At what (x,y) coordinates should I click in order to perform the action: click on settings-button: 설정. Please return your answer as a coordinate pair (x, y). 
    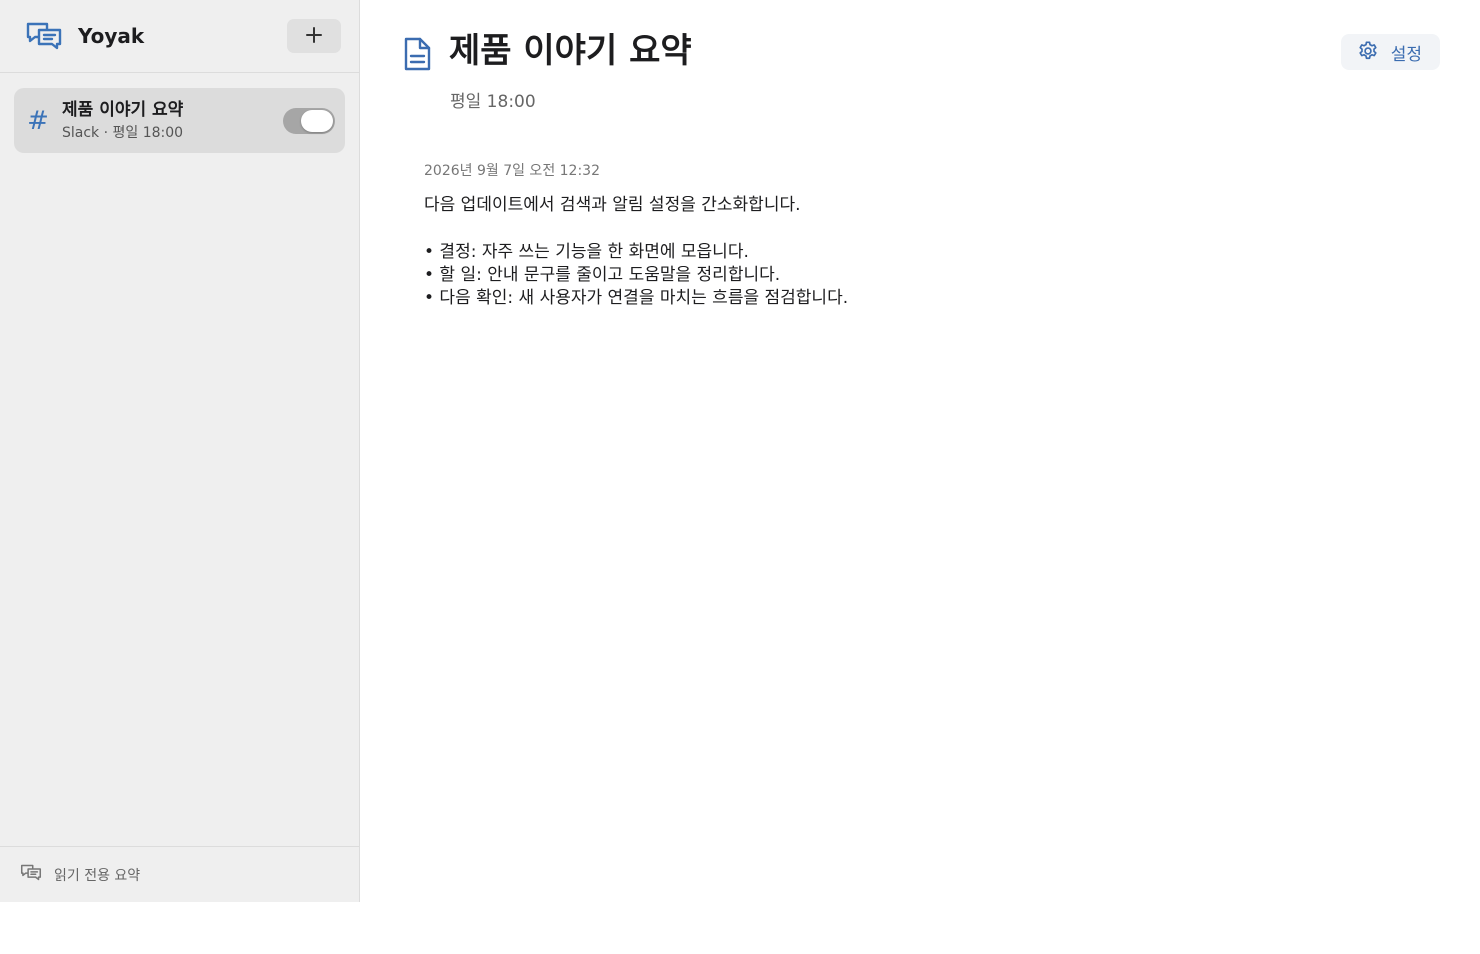
    Looking at the image, I should click on (1390, 52).